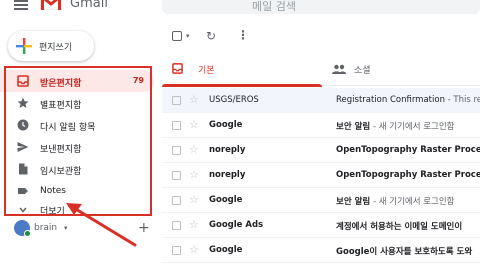  I want to click on inbox-icon, so click(177, 68).